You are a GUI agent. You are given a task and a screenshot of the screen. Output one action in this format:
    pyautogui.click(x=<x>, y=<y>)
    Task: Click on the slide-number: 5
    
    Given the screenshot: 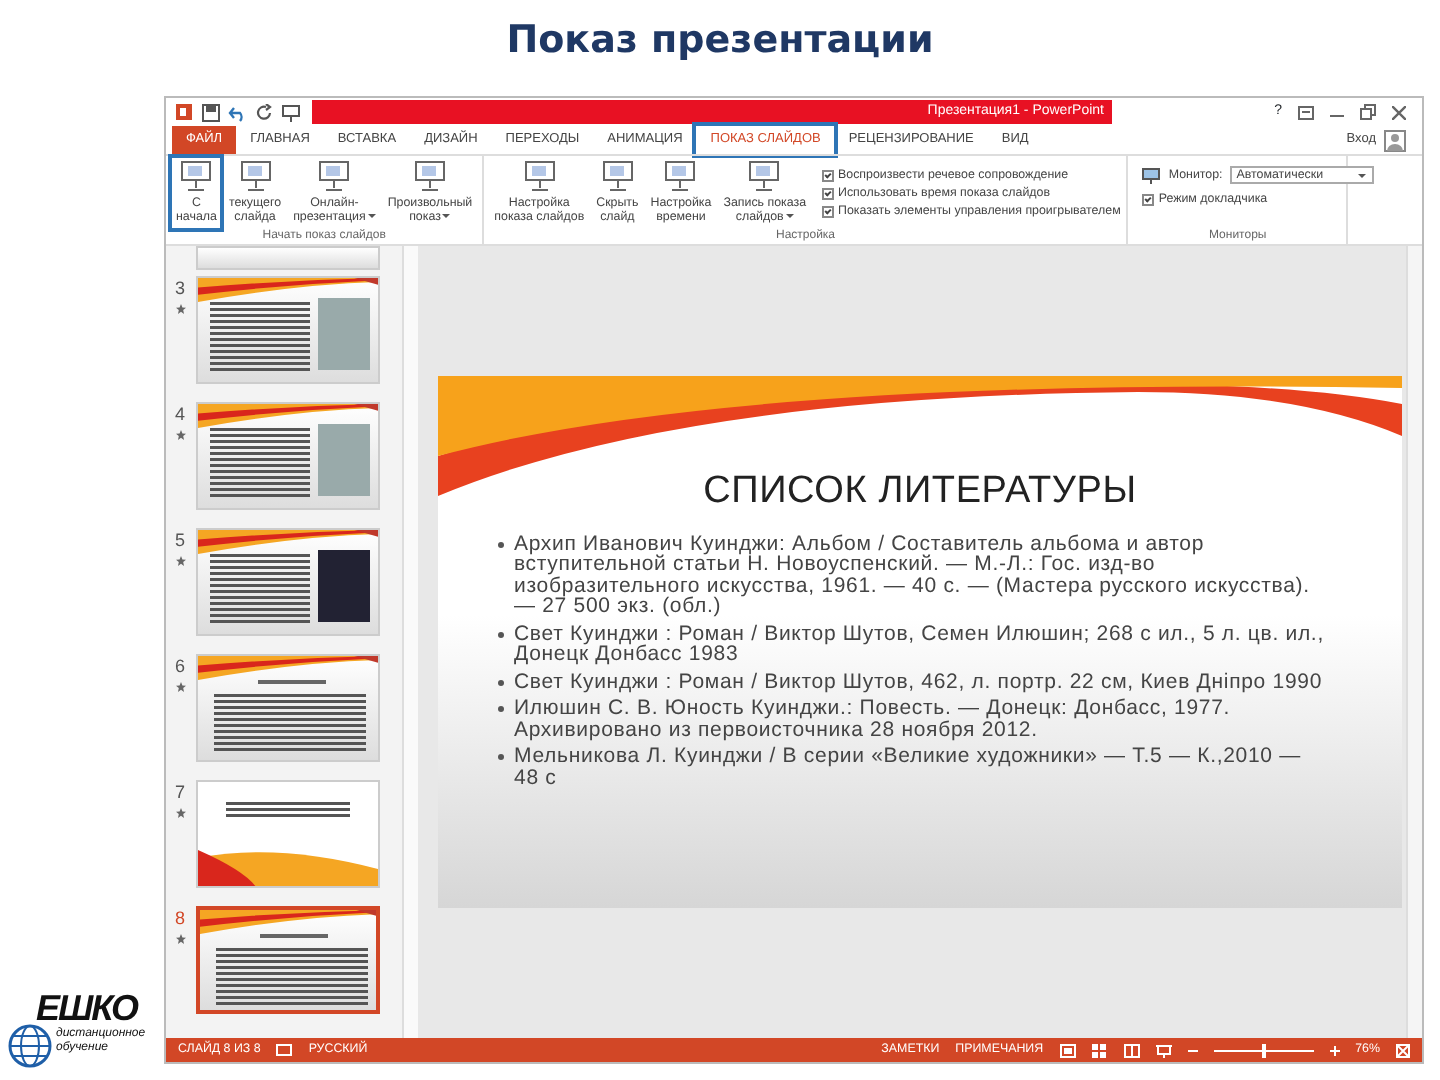 What is the action you would take?
    pyautogui.click(x=179, y=541)
    